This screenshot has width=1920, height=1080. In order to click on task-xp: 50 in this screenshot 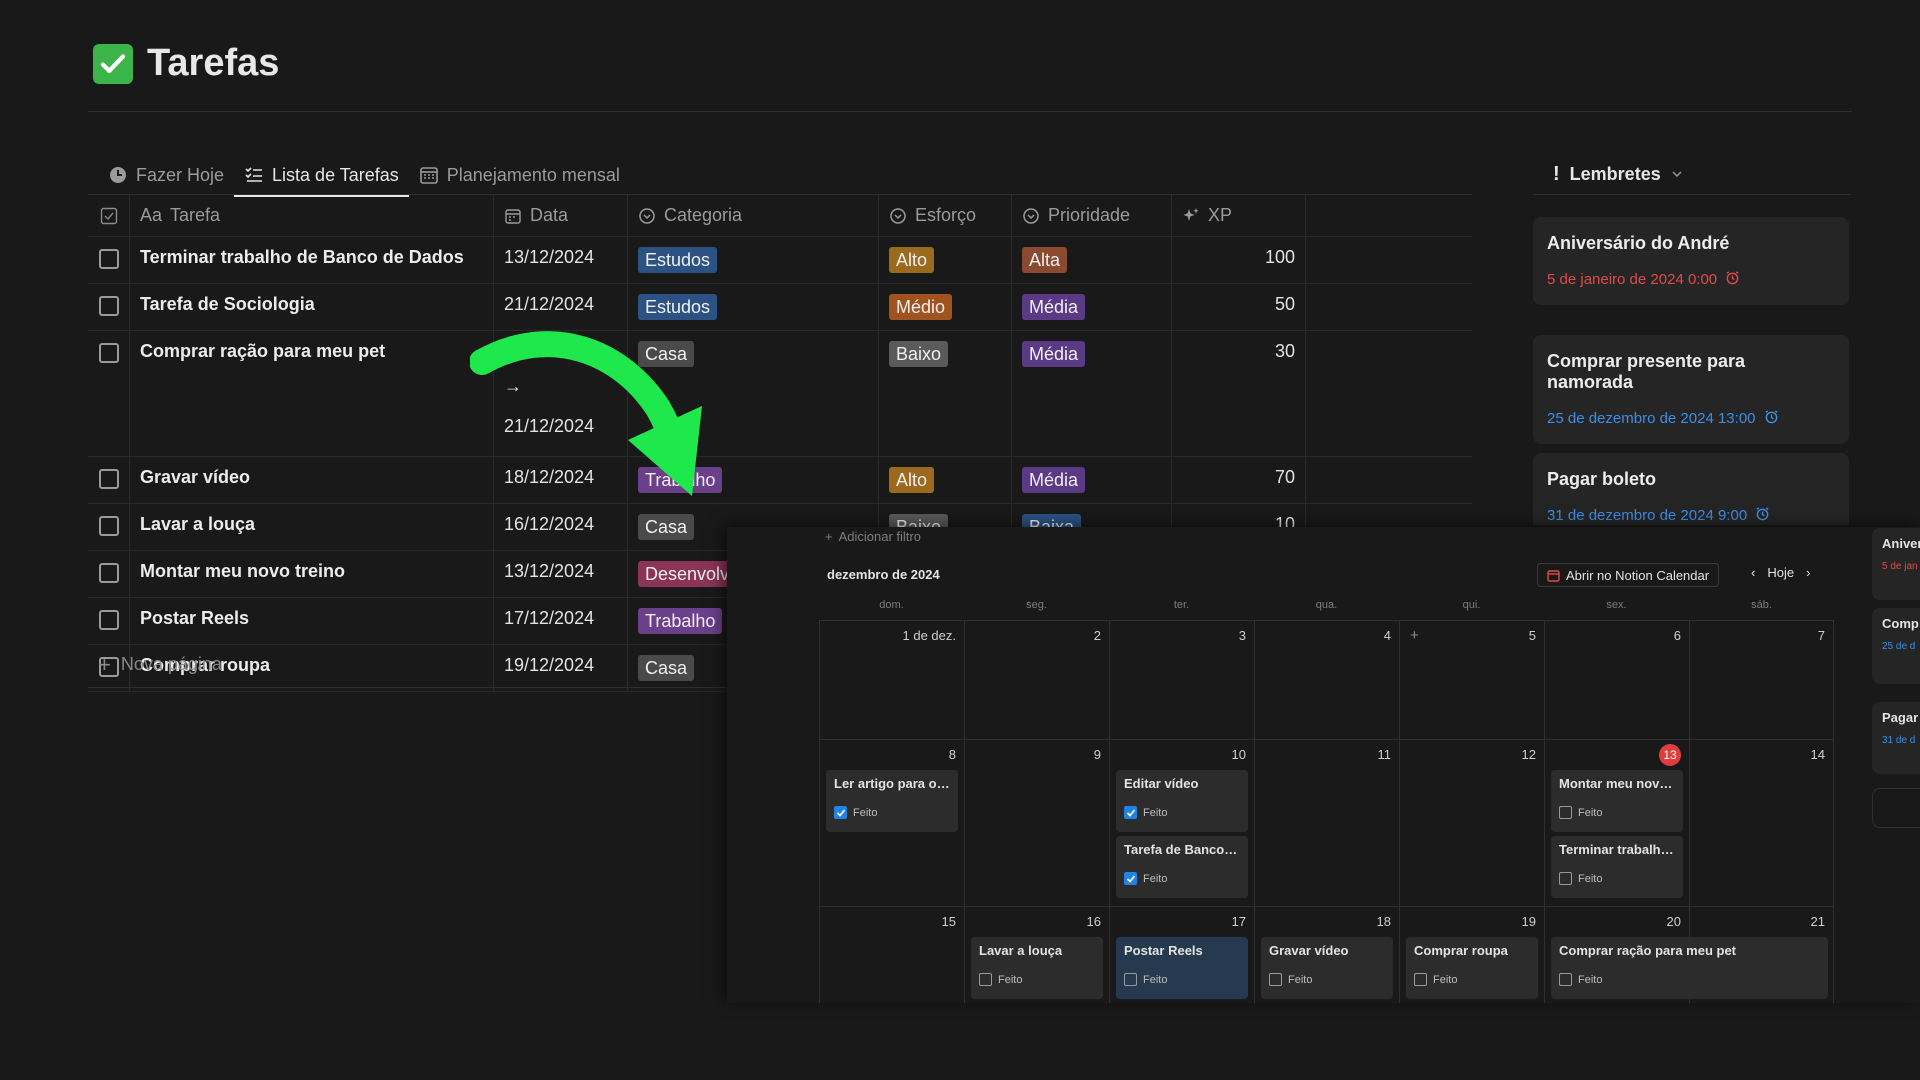, I will do `click(1239, 307)`.